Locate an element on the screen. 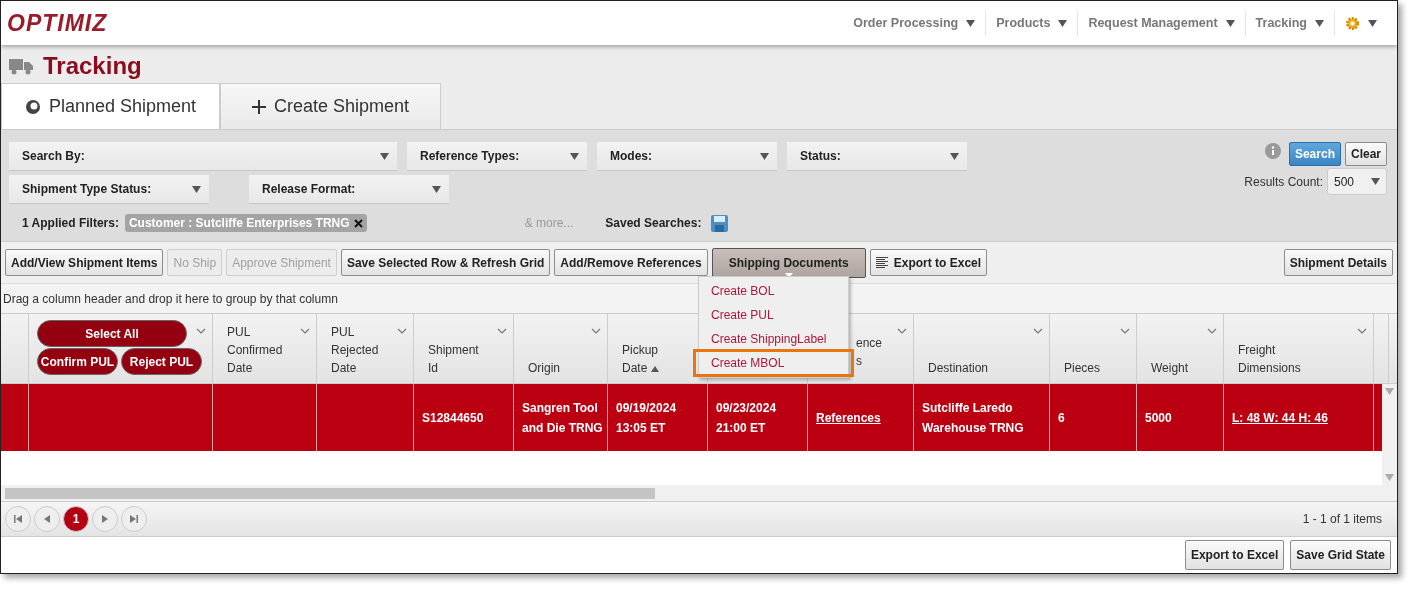  table-row: S12844650 Sangren Tool and Die TRNG 09/19/2024 13:05 ET 09/23/2024 21:00 ET References Sutcliffe Laredo Warehouse TRNG 6 5000 L: 48 W: 44 H: 46 is located at coordinates (691, 417).